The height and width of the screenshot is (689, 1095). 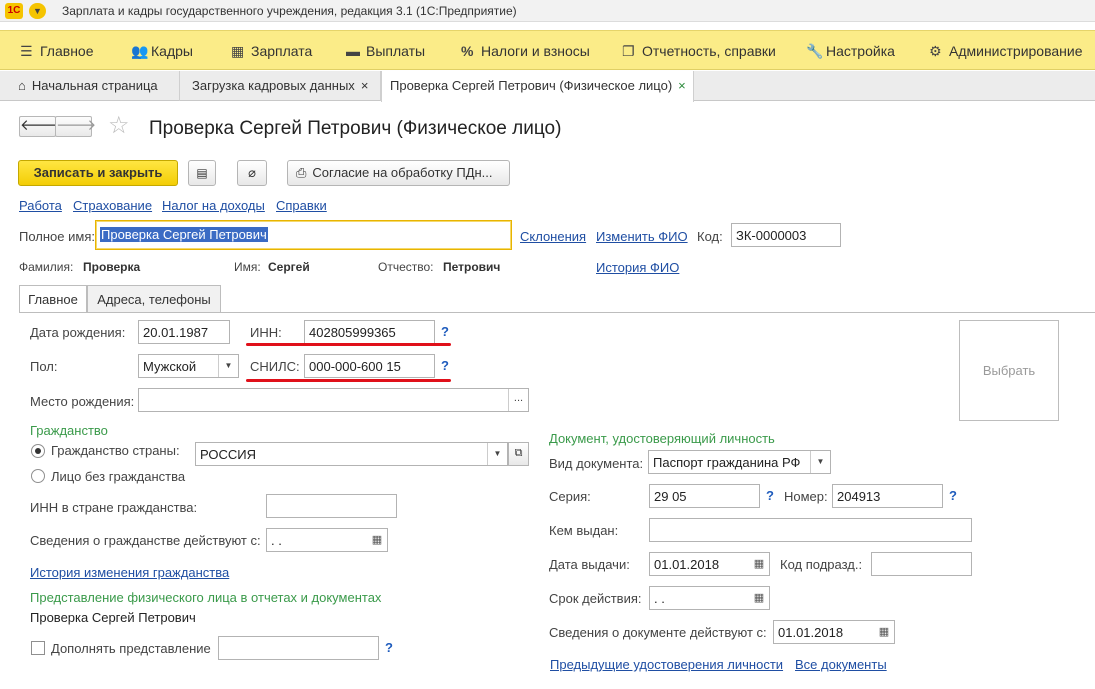 What do you see at coordinates (327, 540) in the screenshot?
I see `citizenship-from-input: . . ▦` at bounding box center [327, 540].